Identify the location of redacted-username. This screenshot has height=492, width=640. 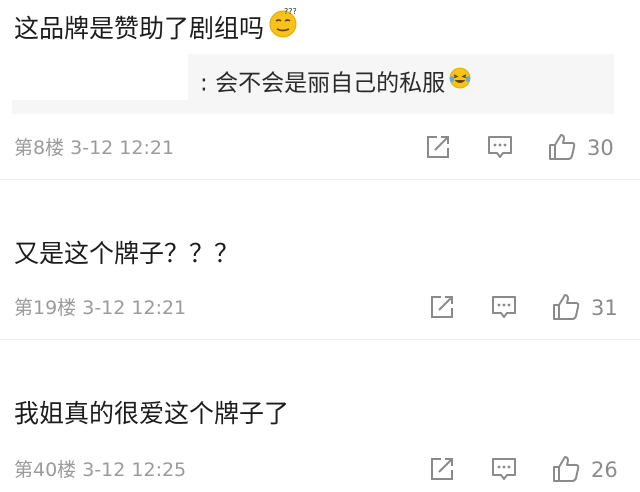
(100, 77).